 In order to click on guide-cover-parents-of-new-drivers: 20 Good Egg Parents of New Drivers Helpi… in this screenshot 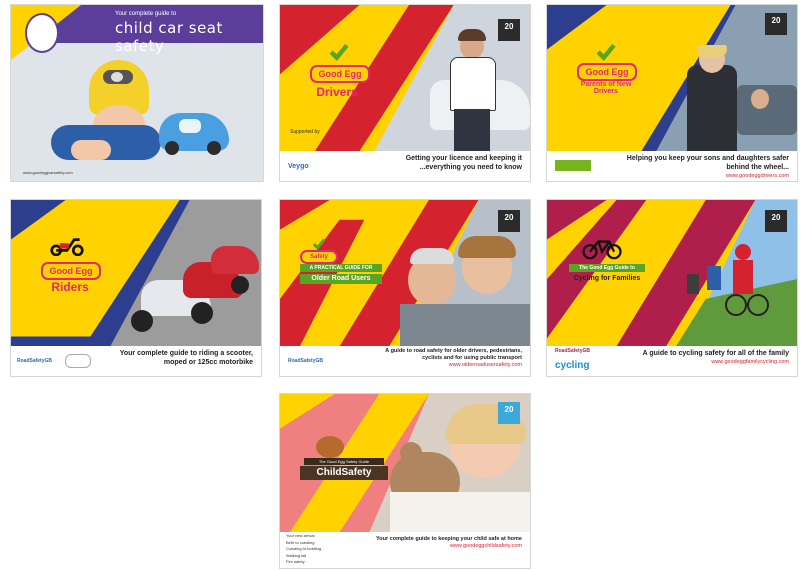, I will do `click(672, 93)`.